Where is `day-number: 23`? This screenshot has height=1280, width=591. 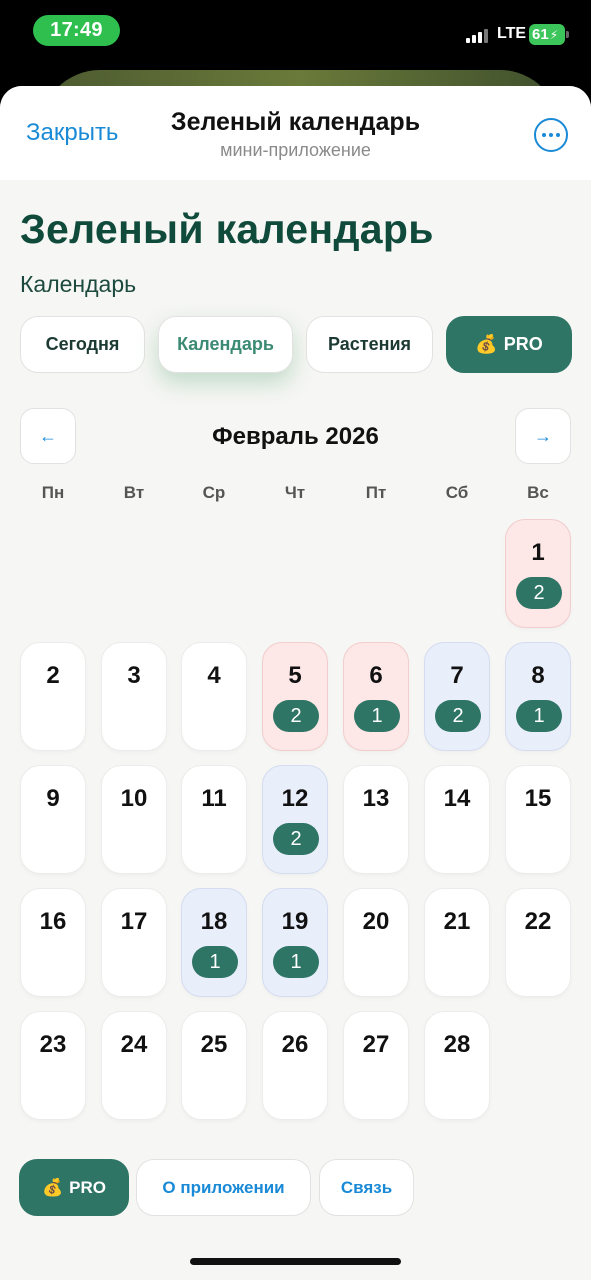 day-number: 23 is located at coordinates (53, 1044).